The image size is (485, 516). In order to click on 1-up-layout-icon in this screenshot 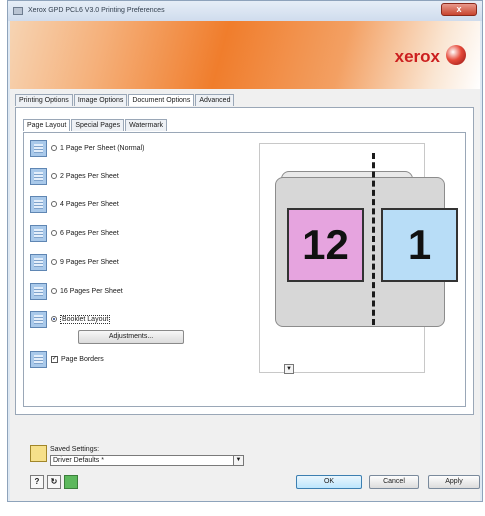, I will do `click(38, 148)`.